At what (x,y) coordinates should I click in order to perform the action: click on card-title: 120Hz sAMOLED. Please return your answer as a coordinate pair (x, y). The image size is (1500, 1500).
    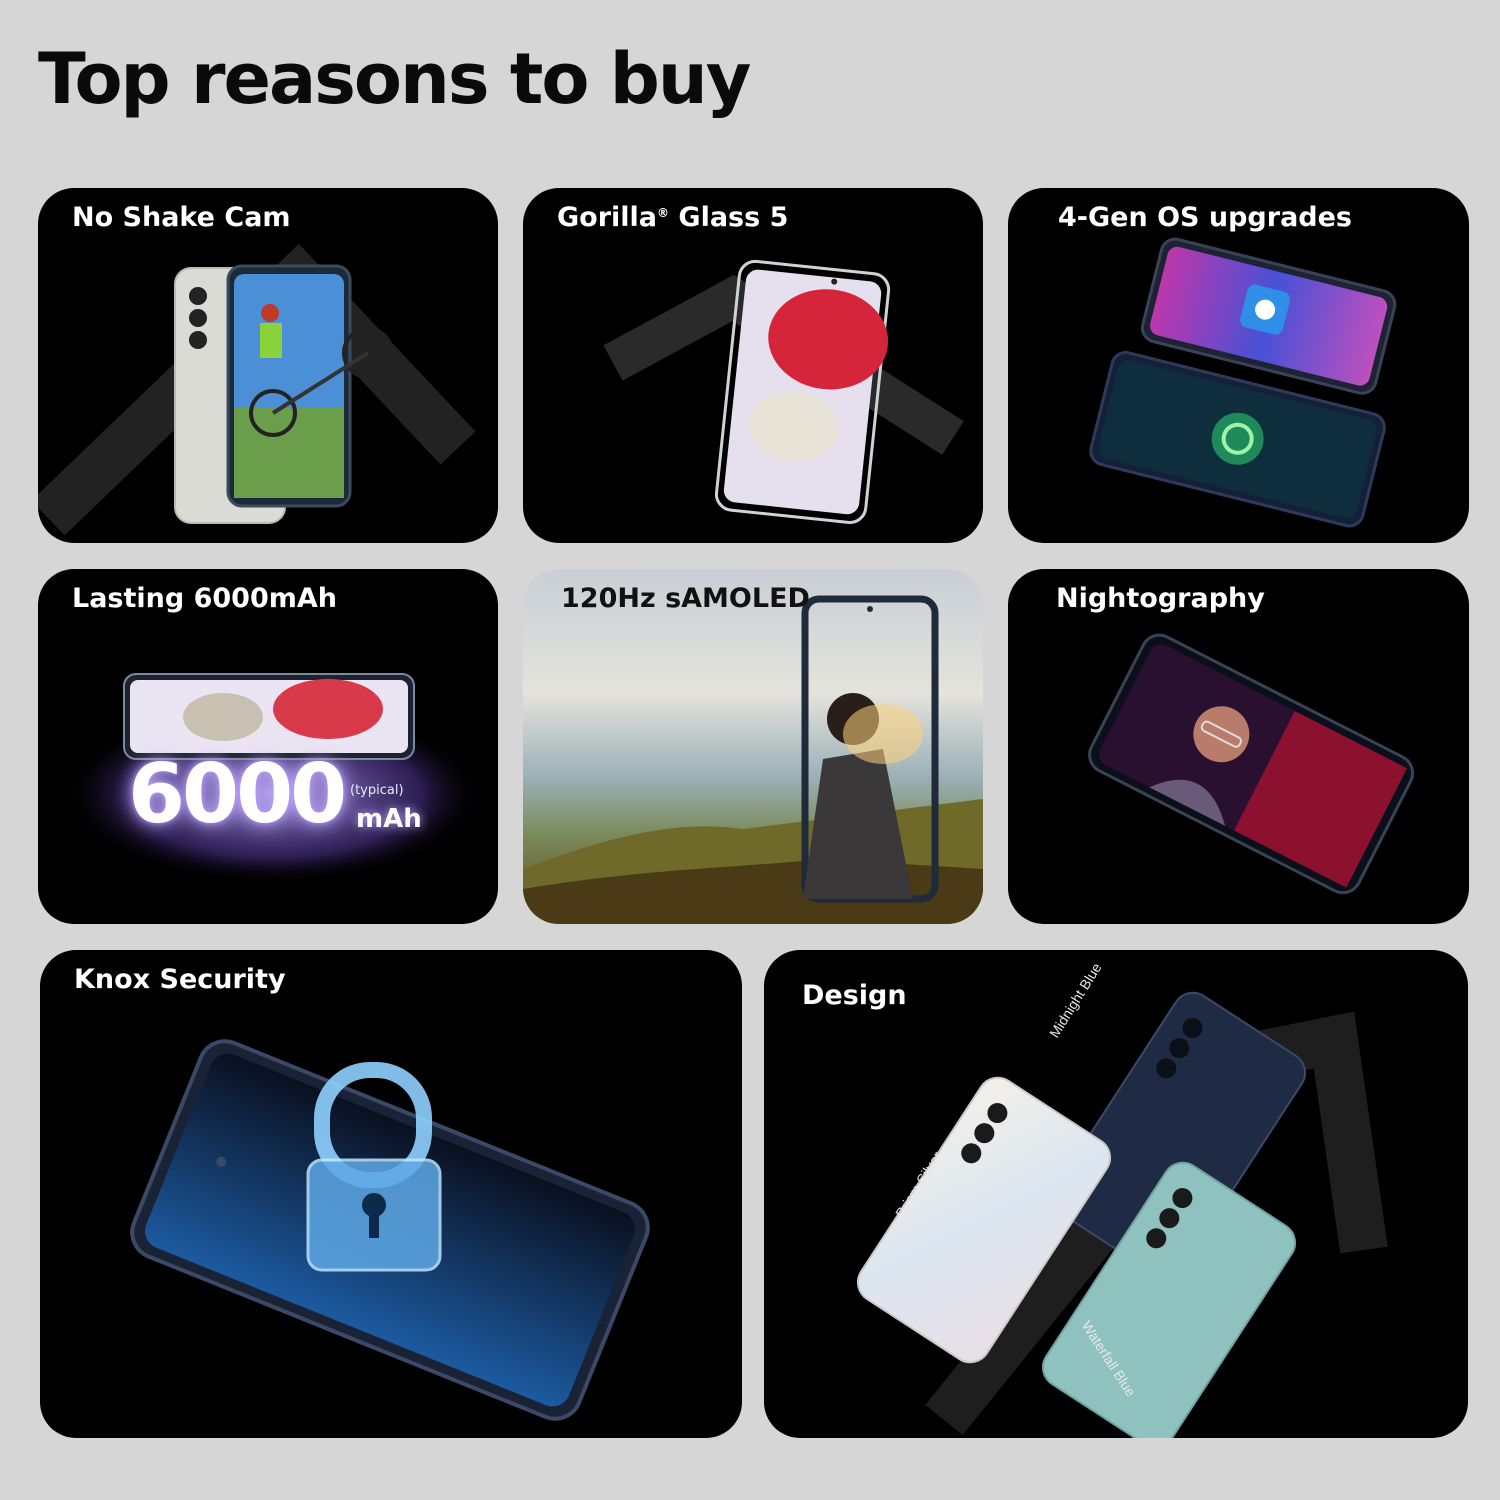
    Looking at the image, I should click on (685, 598).